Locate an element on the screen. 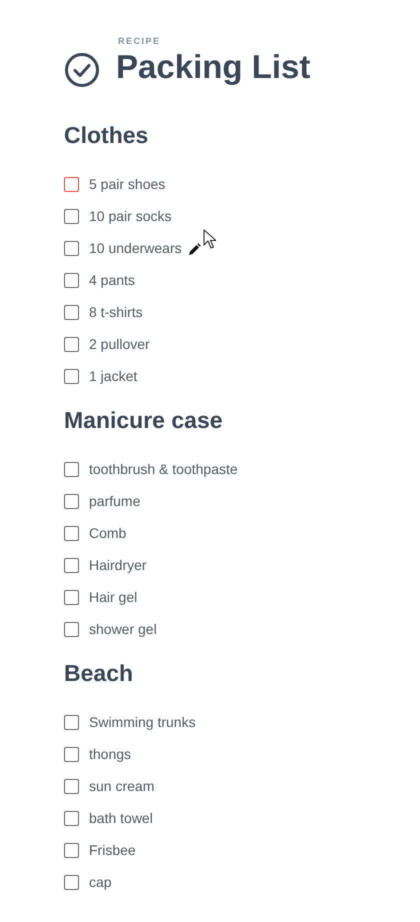 The height and width of the screenshot is (922, 420). item-label: bath towel is located at coordinates (121, 818).